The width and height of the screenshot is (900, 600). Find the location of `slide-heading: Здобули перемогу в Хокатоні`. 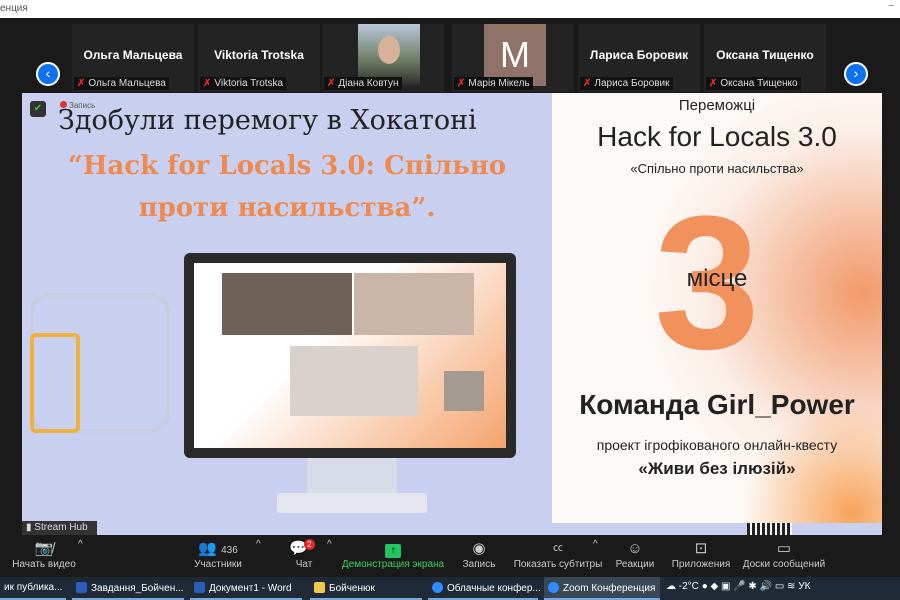

slide-heading: Здобули перемогу в Хокатоні is located at coordinates (267, 120).